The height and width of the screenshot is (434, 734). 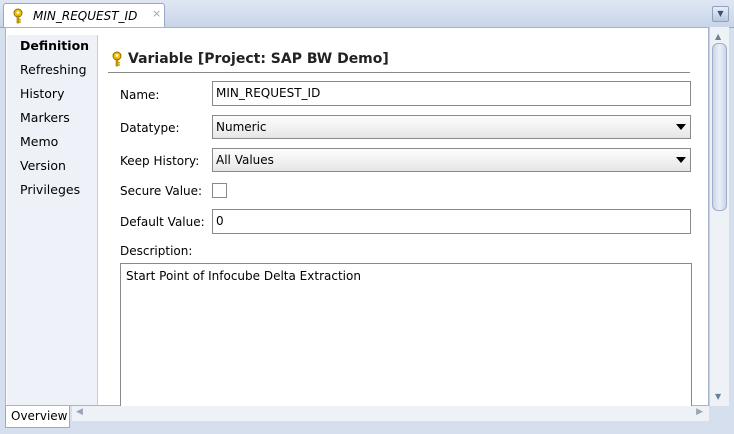 I want to click on secure-value-checkbox, so click(x=219, y=190).